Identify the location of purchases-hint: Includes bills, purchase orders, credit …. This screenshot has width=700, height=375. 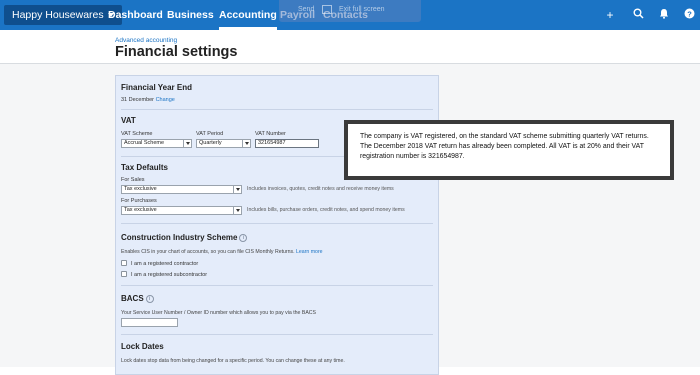
(326, 210).